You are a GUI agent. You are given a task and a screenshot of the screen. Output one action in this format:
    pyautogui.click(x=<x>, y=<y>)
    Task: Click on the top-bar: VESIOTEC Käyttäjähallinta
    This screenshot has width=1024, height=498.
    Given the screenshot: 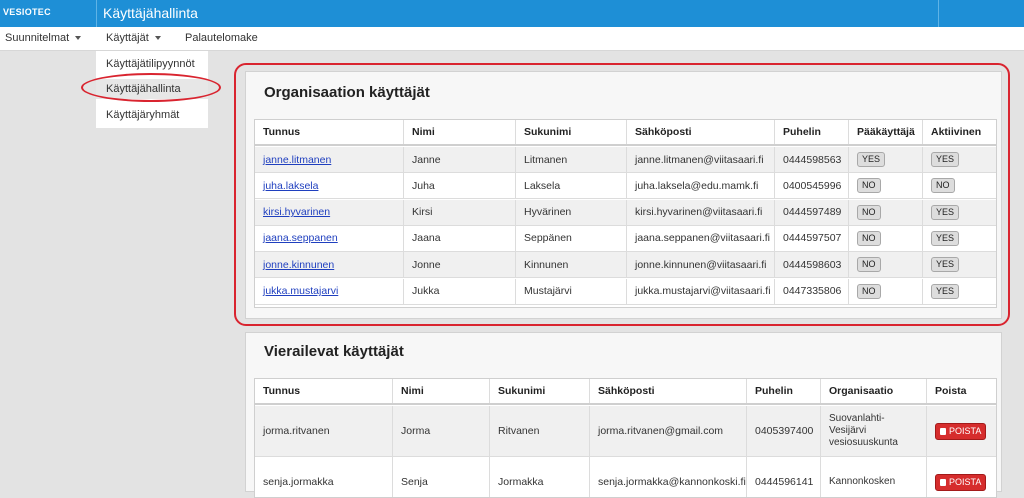 What is the action you would take?
    pyautogui.click(x=512, y=13)
    